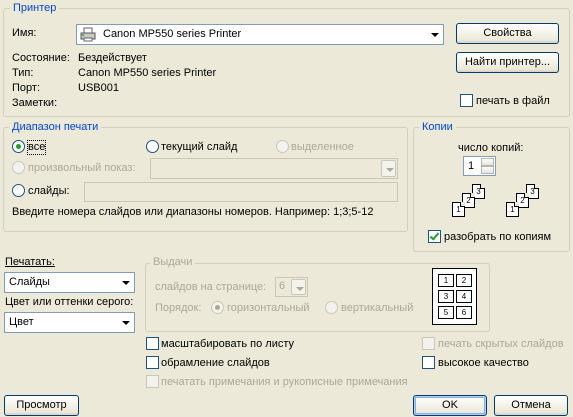  Describe the element at coordinates (23, 73) in the screenshot. I see `printer-type-label: Тип:` at that location.